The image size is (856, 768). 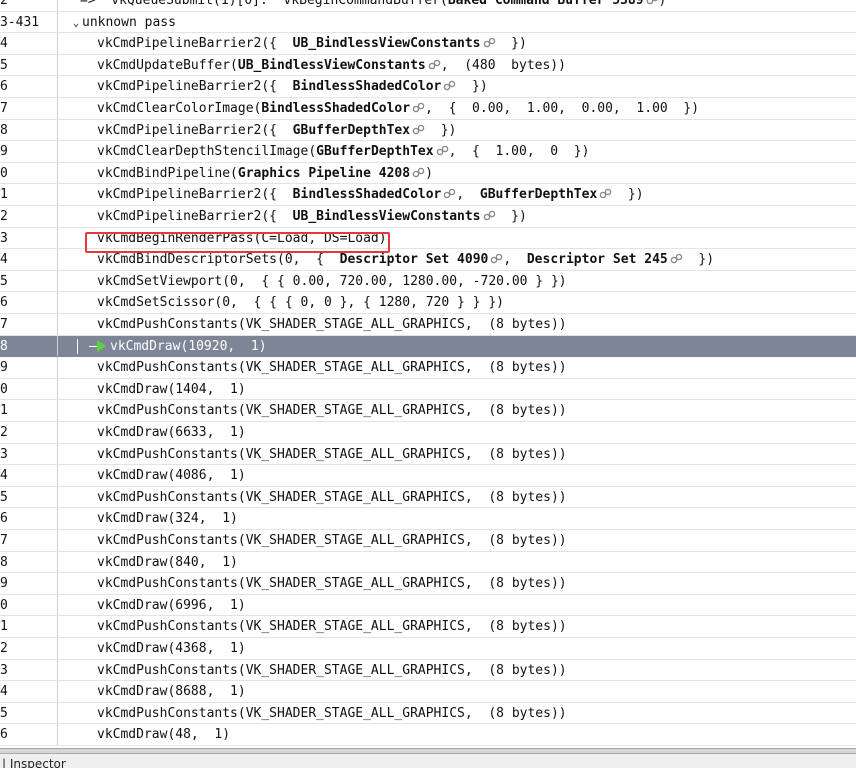 I want to click on event-id-cell: 8, so click(x=29, y=346).